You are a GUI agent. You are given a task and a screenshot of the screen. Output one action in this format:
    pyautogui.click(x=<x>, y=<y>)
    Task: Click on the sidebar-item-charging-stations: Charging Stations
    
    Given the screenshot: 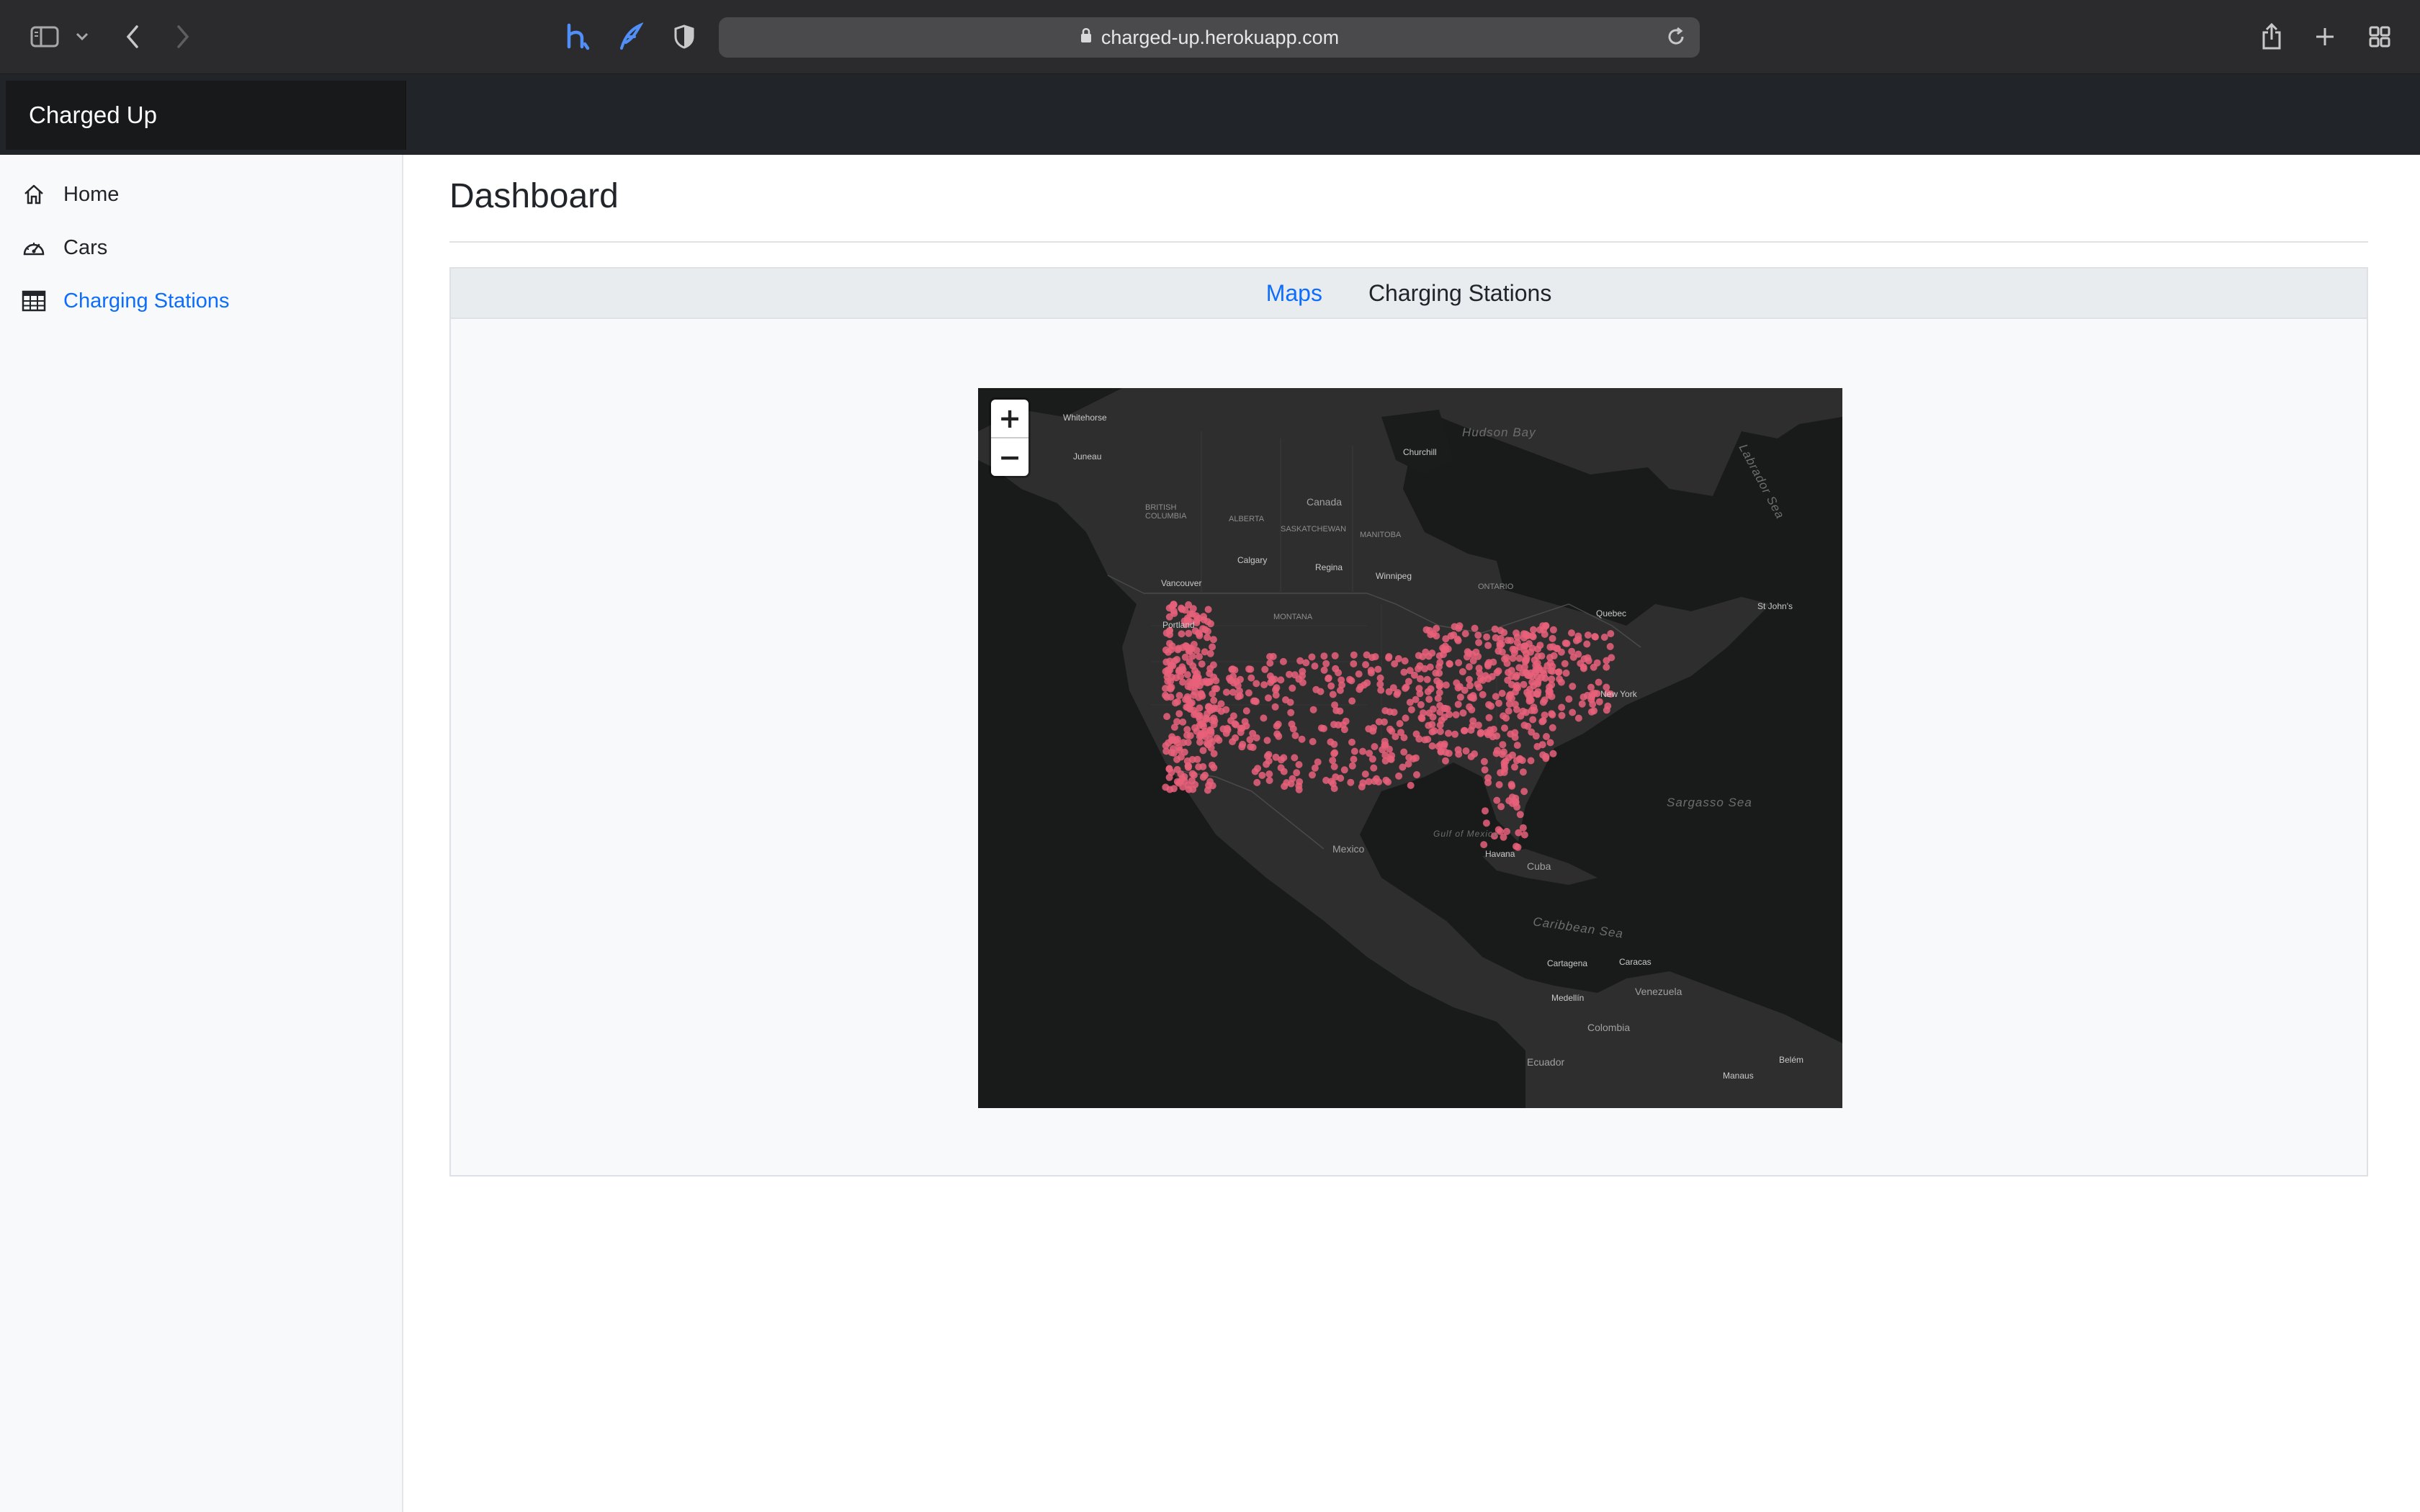 What is the action you would take?
    pyautogui.click(x=126, y=301)
    